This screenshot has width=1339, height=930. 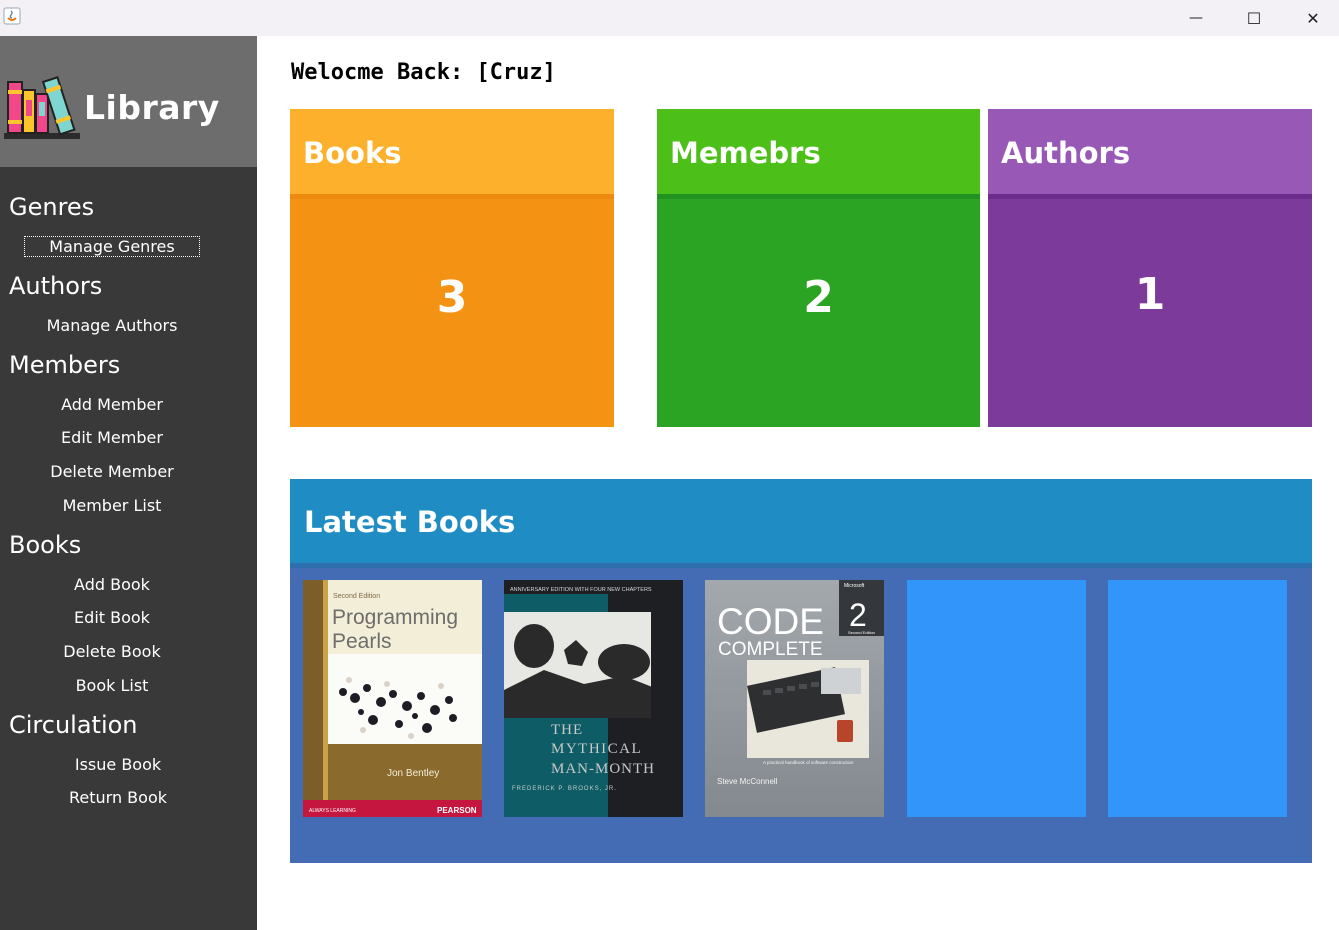 I want to click on nav-item-edit-book: Edit Book, so click(x=112, y=617).